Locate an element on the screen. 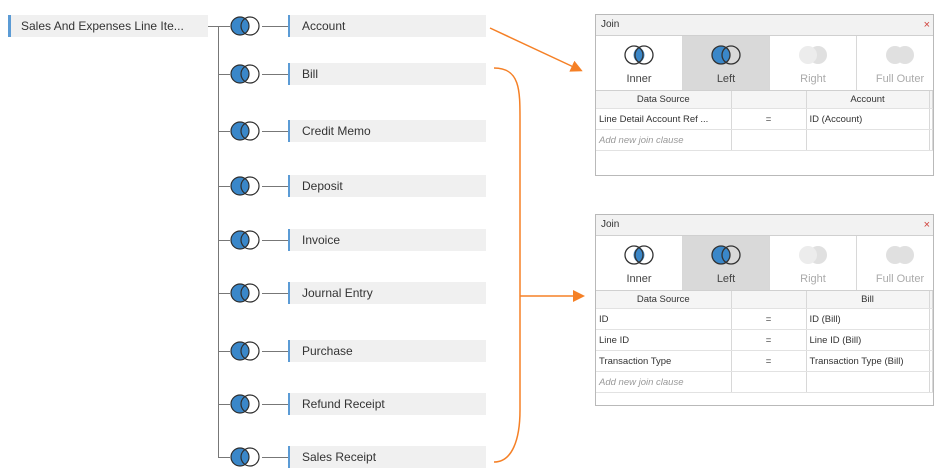  table-header-row: Data Source Account is located at coordinates (764, 100).